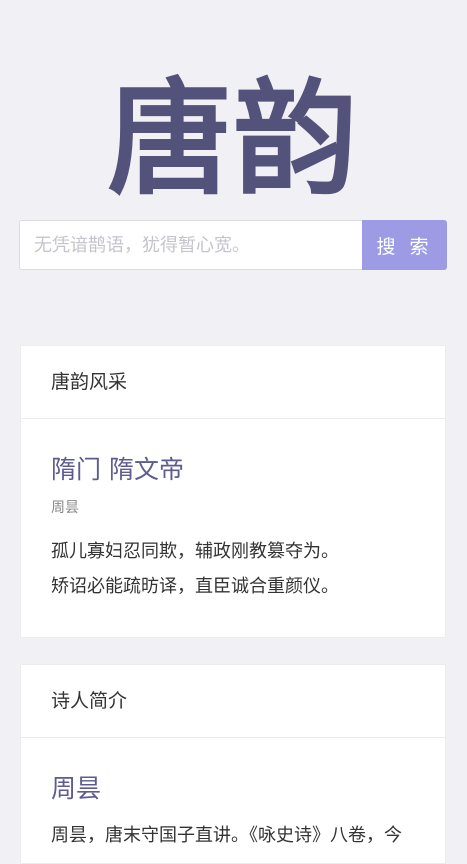 The width and height of the screenshot is (467, 864). I want to click on search-input, so click(190, 245).